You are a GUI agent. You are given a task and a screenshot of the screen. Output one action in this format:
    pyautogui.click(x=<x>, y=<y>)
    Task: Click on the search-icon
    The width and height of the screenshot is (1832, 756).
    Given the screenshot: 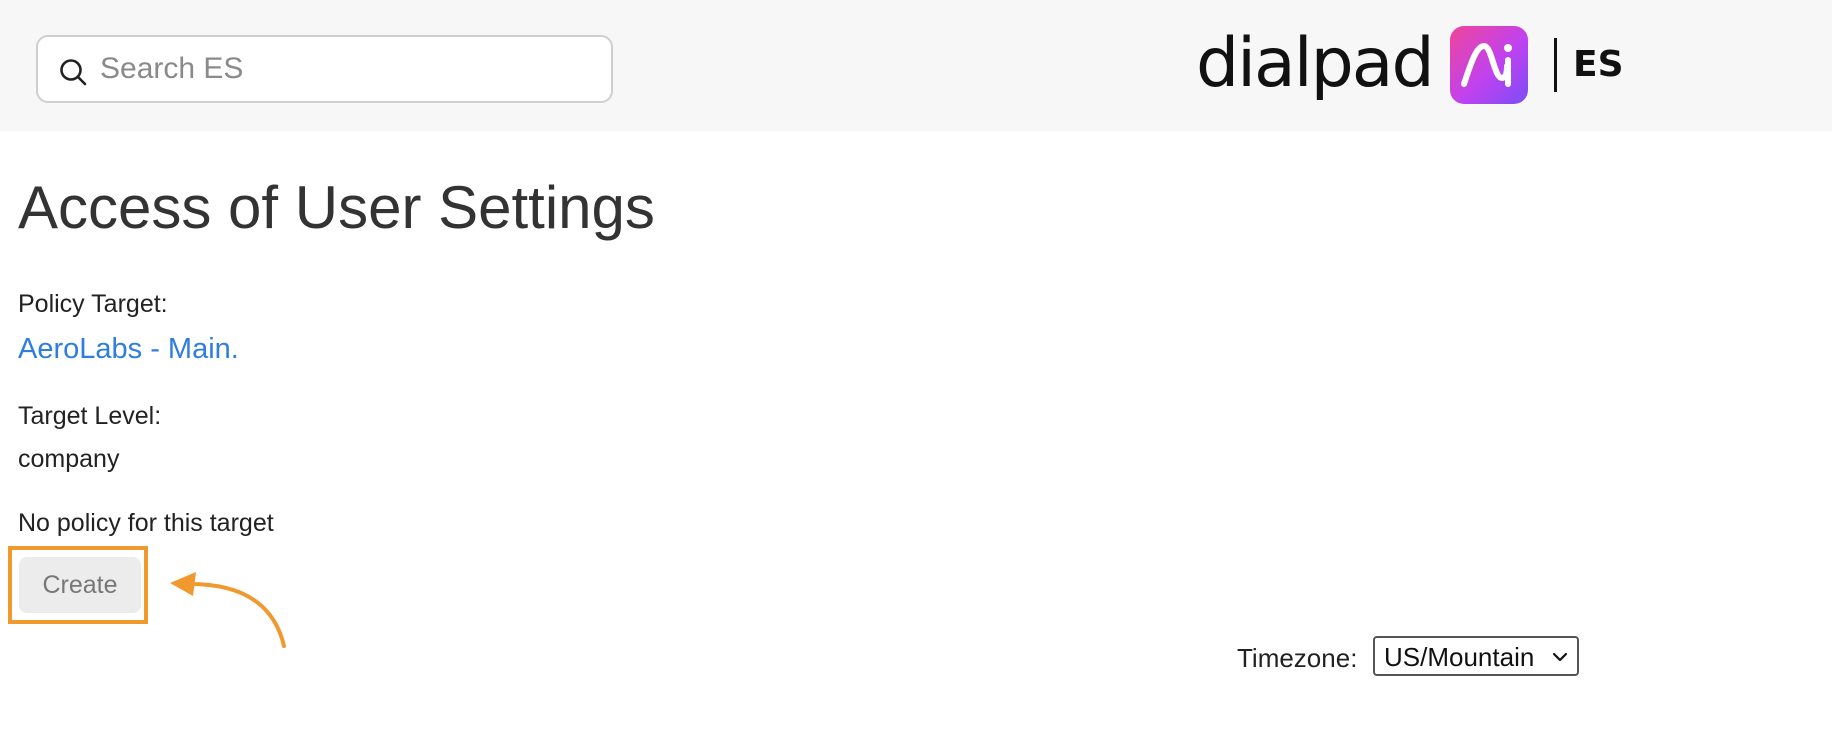 What is the action you would take?
    pyautogui.click(x=73, y=72)
    